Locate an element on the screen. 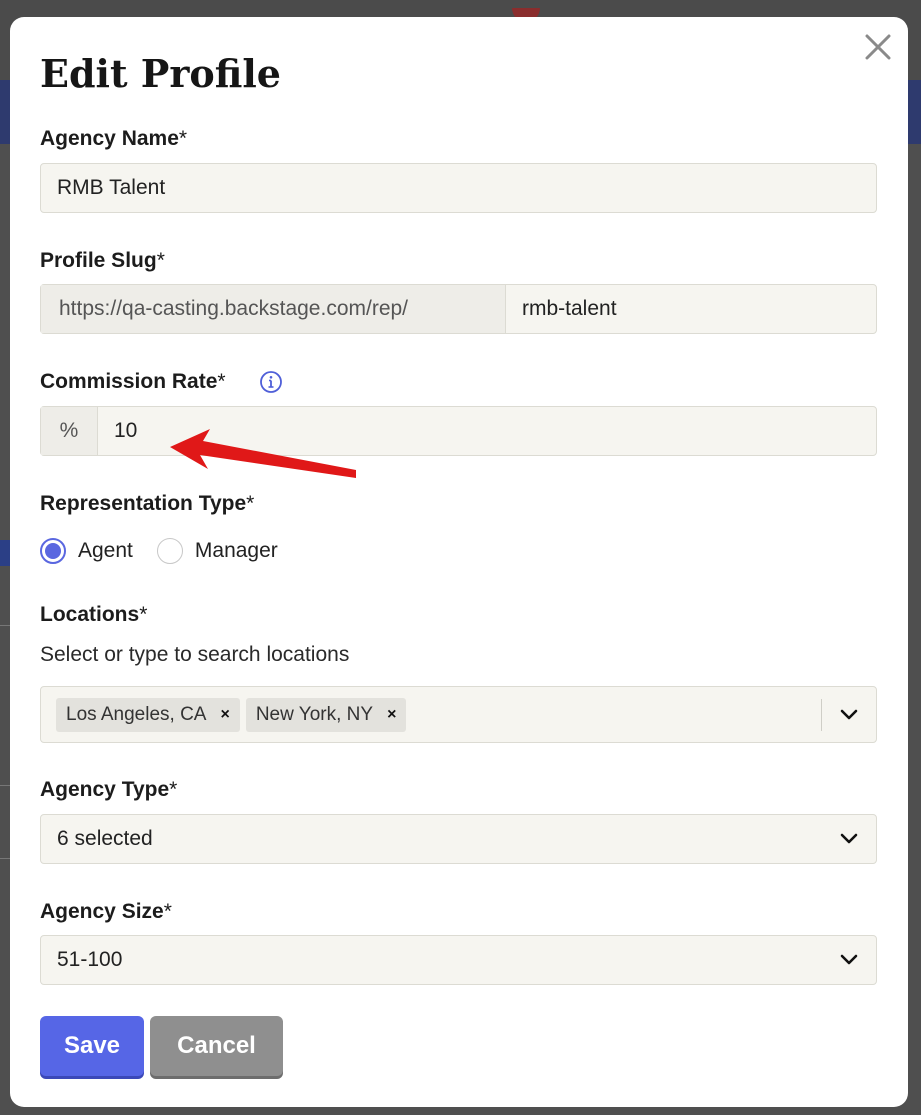 This screenshot has height=1115, width=921. representation-type-radio-group: Agent Manager is located at coordinates (171, 551).